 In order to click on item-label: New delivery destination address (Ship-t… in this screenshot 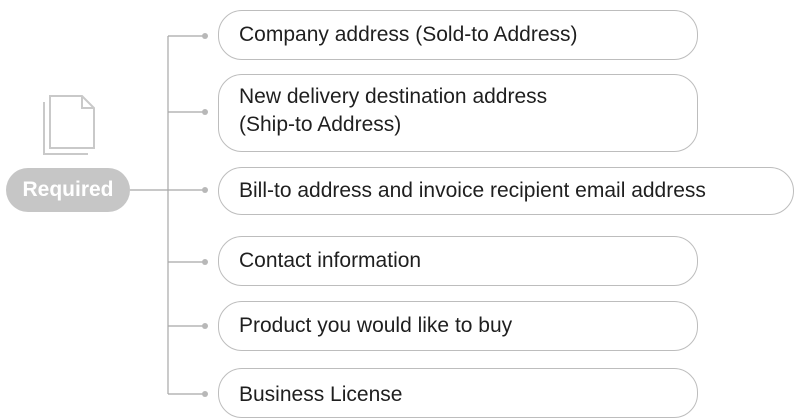, I will do `click(393, 111)`.